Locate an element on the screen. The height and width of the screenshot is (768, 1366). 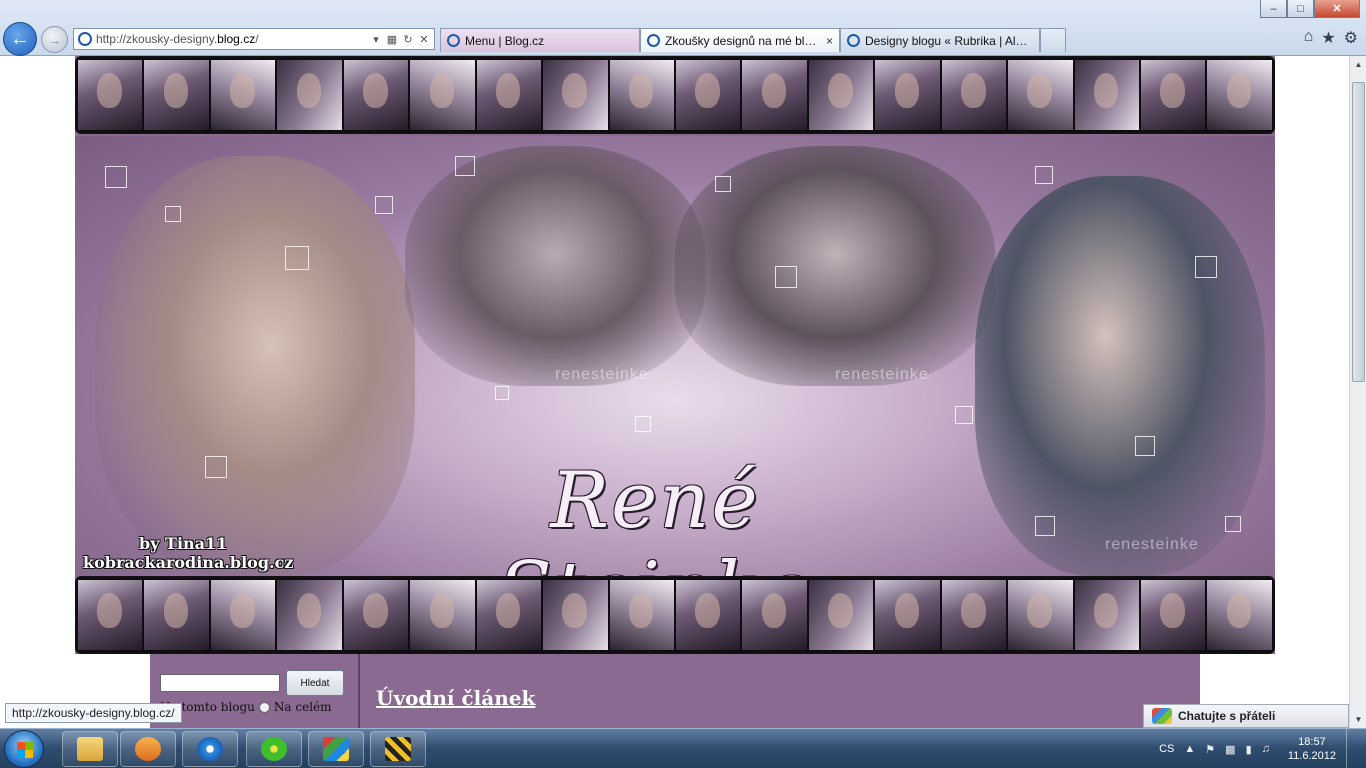
scrollbar-thumb is located at coordinates (1358, 232).